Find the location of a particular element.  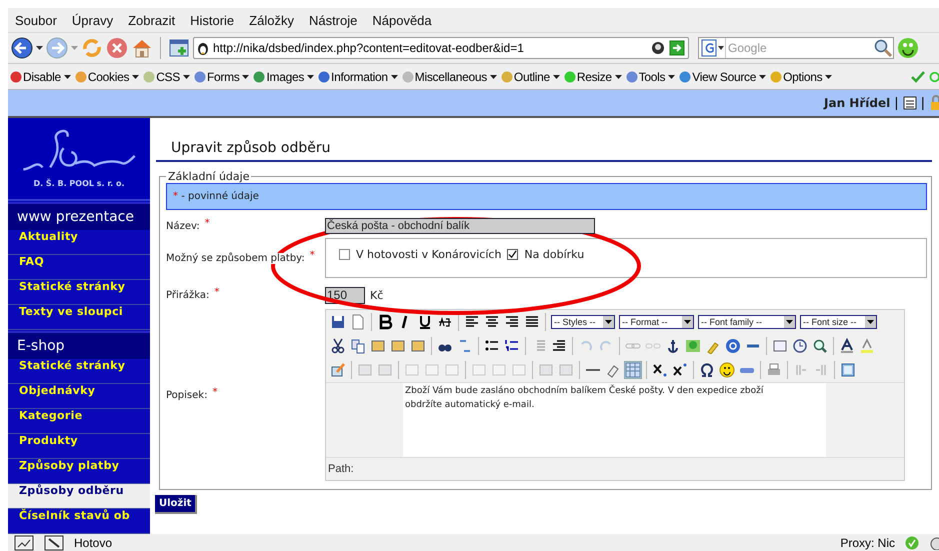

section-legend: Základní údaje is located at coordinates (209, 176).